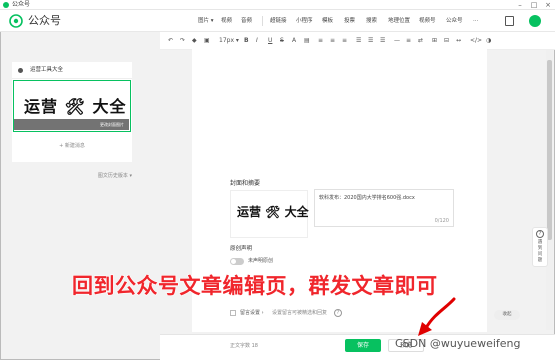 This screenshot has height=360, width=555. Describe the element at coordinates (233, 313) in the screenshot. I see `message-settings-checkbox` at that location.